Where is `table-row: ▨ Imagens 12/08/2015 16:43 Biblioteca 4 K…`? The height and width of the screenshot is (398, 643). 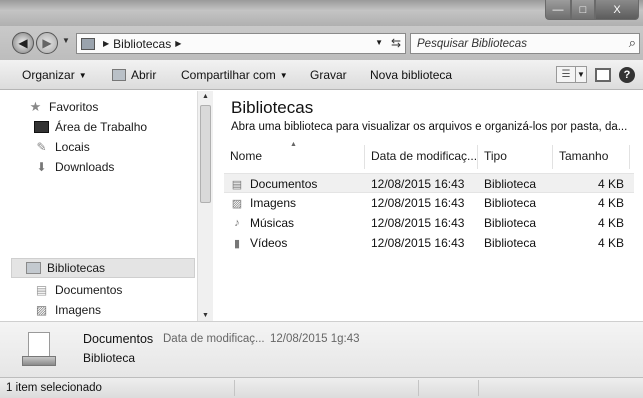
table-row: ▨ Imagens 12/08/2015 16:43 Biblioteca 4 K… is located at coordinates (429, 203).